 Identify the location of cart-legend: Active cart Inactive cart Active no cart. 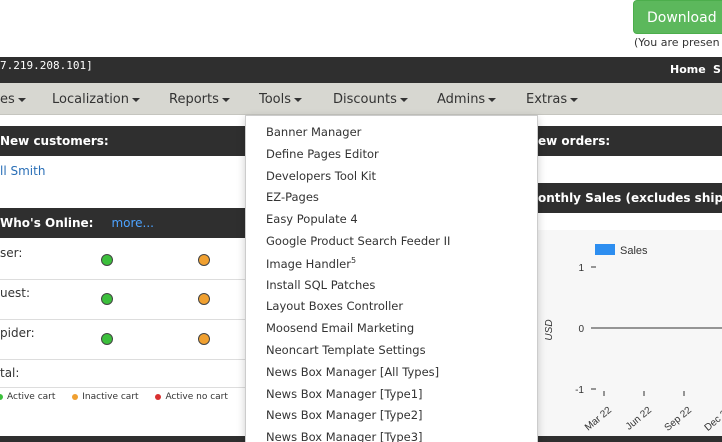
(122, 400).